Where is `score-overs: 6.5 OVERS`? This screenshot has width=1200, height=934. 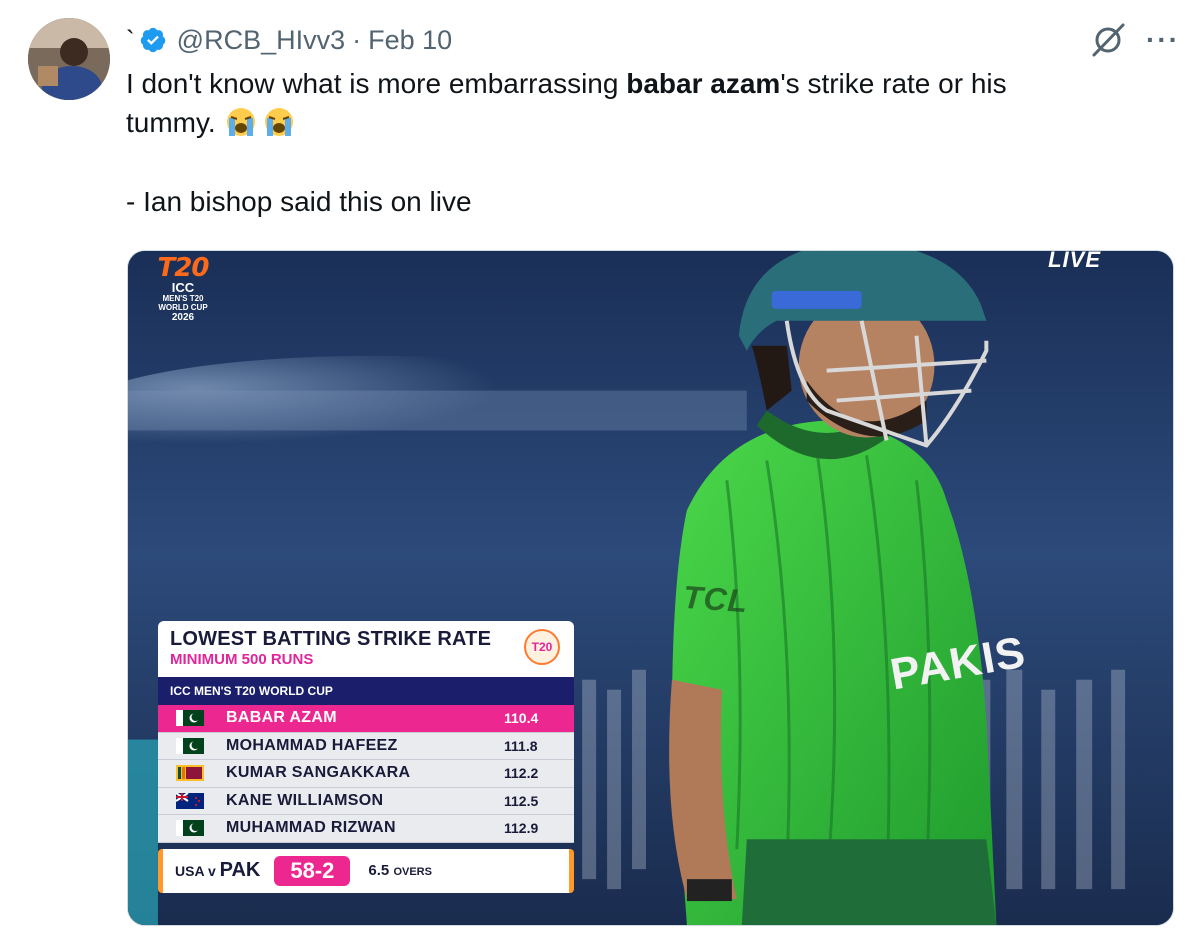
score-overs: 6.5 OVERS is located at coordinates (400, 870).